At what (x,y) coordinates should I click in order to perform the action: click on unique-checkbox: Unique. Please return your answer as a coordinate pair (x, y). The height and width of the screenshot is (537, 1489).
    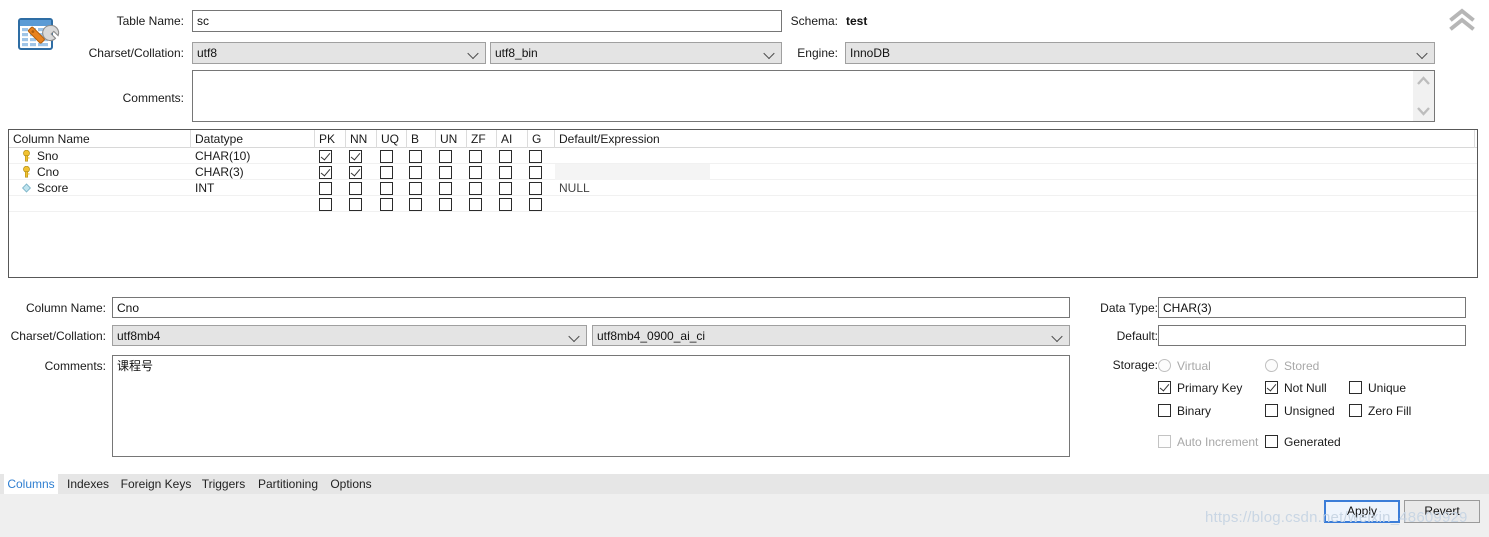
    Looking at the image, I should click on (1377, 387).